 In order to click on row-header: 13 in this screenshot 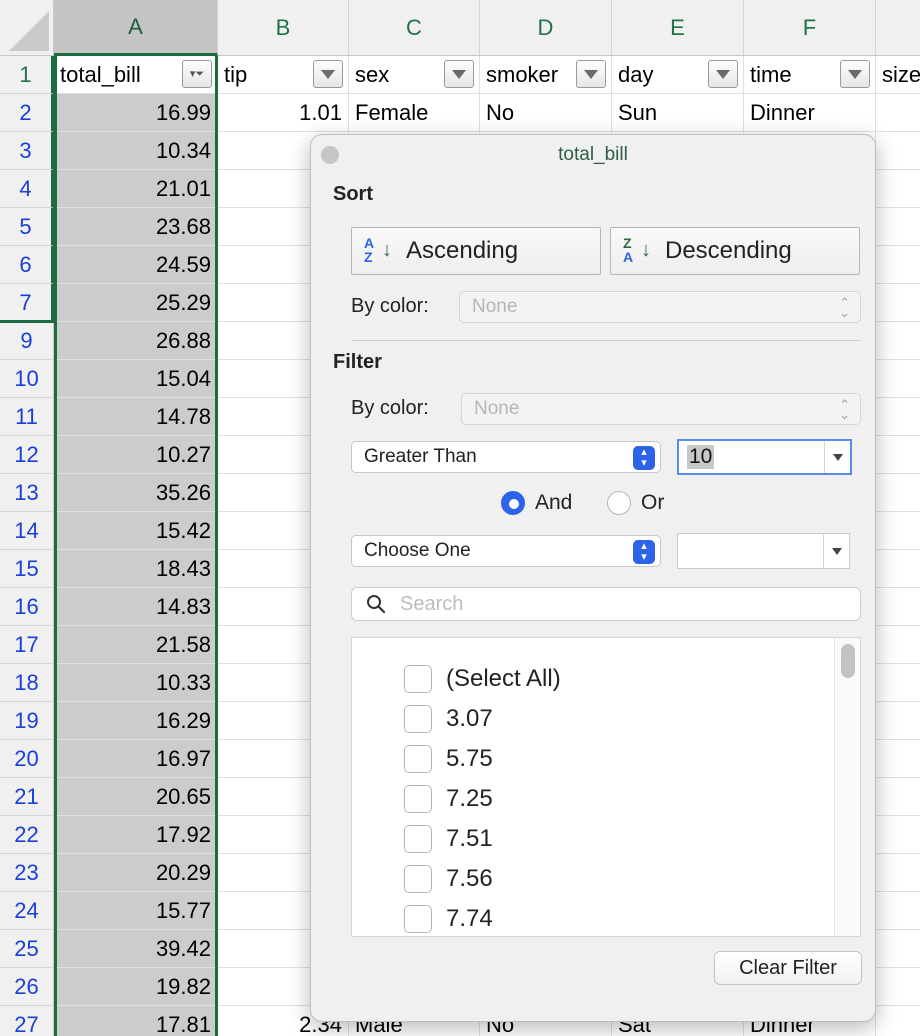, I will do `click(27, 493)`.